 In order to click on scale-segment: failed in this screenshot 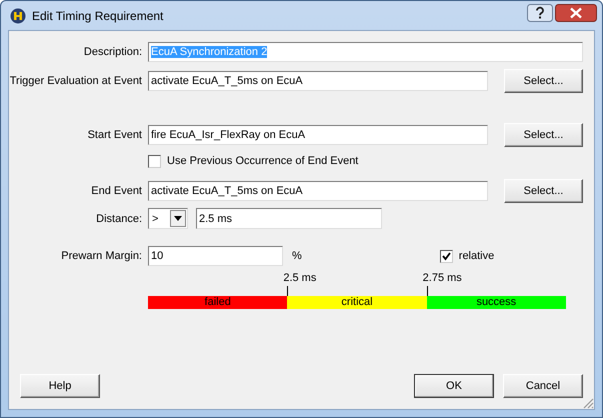, I will do `click(218, 302)`.